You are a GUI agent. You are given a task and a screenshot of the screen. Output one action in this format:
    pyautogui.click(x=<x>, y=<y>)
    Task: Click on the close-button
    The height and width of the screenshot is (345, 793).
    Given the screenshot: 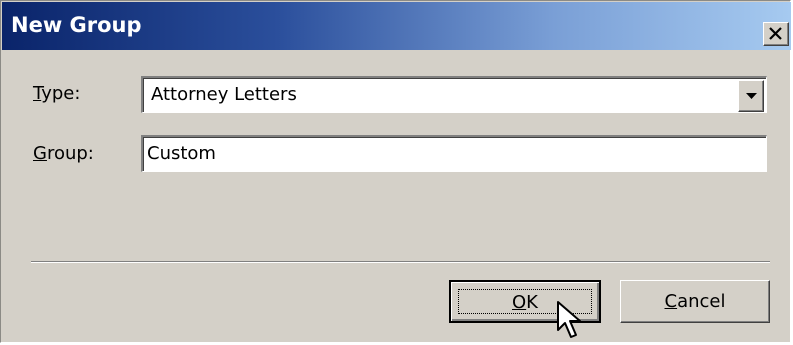 What is the action you would take?
    pyautogui.click(x=776, y=34)
    